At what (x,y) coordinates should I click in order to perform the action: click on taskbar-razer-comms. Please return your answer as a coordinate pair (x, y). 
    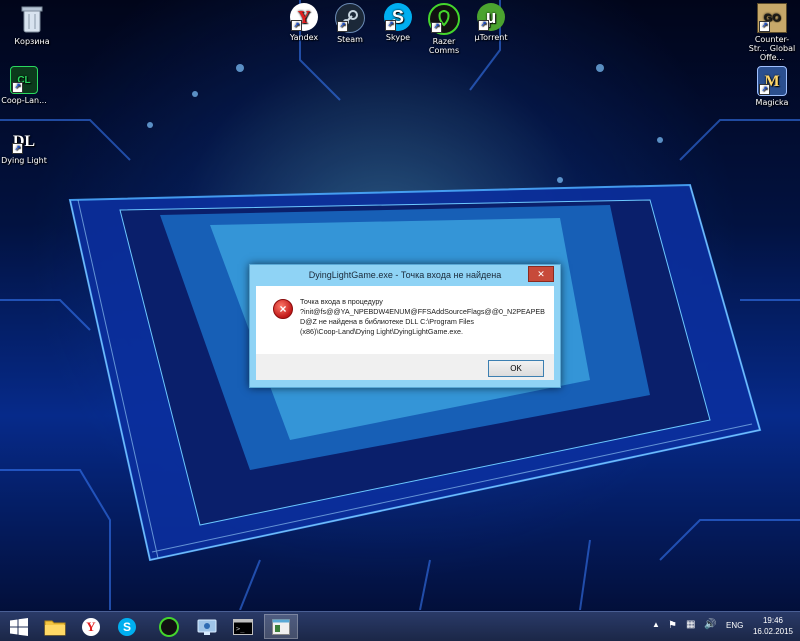
    Looking at the image, I should click on (169, 626).